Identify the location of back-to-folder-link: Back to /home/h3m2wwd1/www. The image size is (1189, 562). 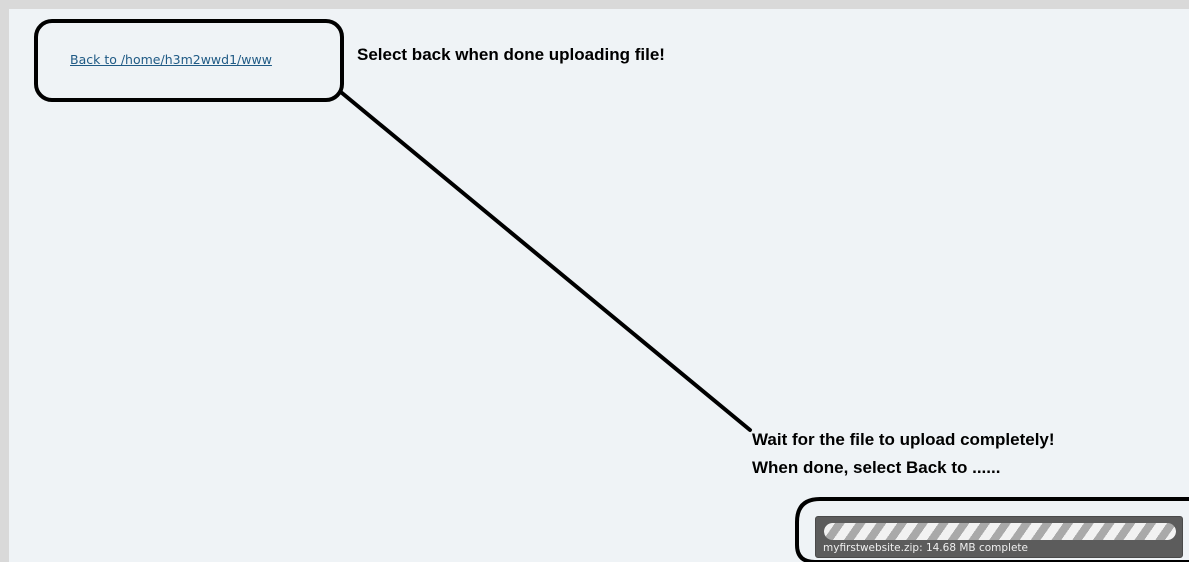
(171, 59).